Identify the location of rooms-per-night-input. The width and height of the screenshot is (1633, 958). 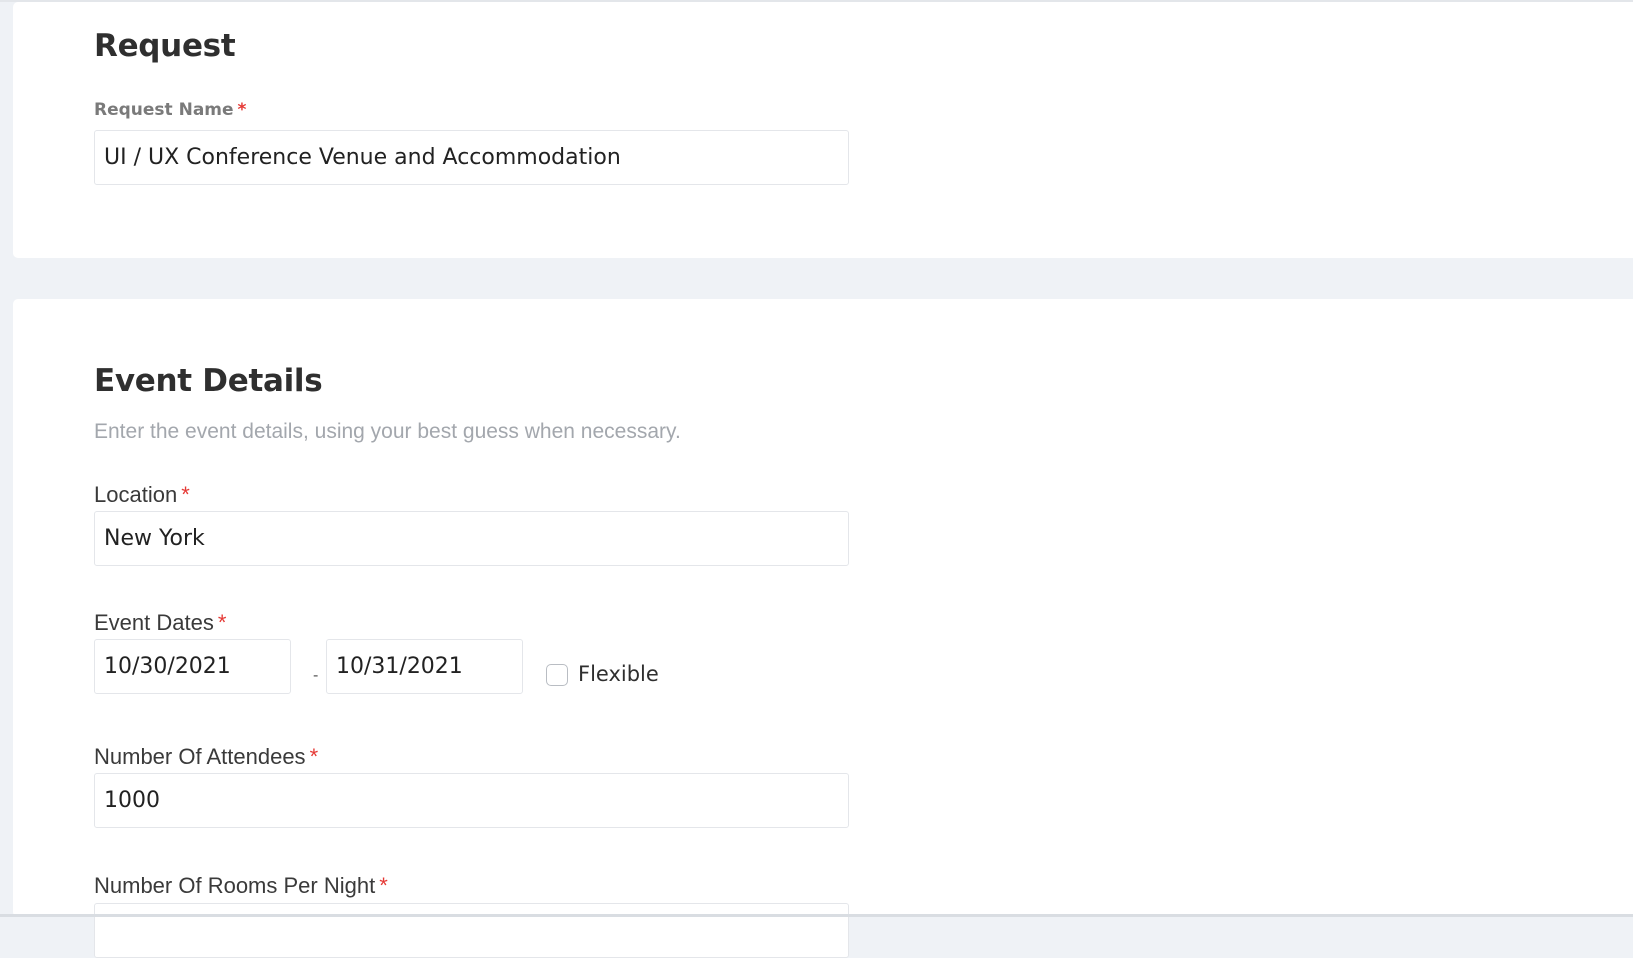
(471, 930).